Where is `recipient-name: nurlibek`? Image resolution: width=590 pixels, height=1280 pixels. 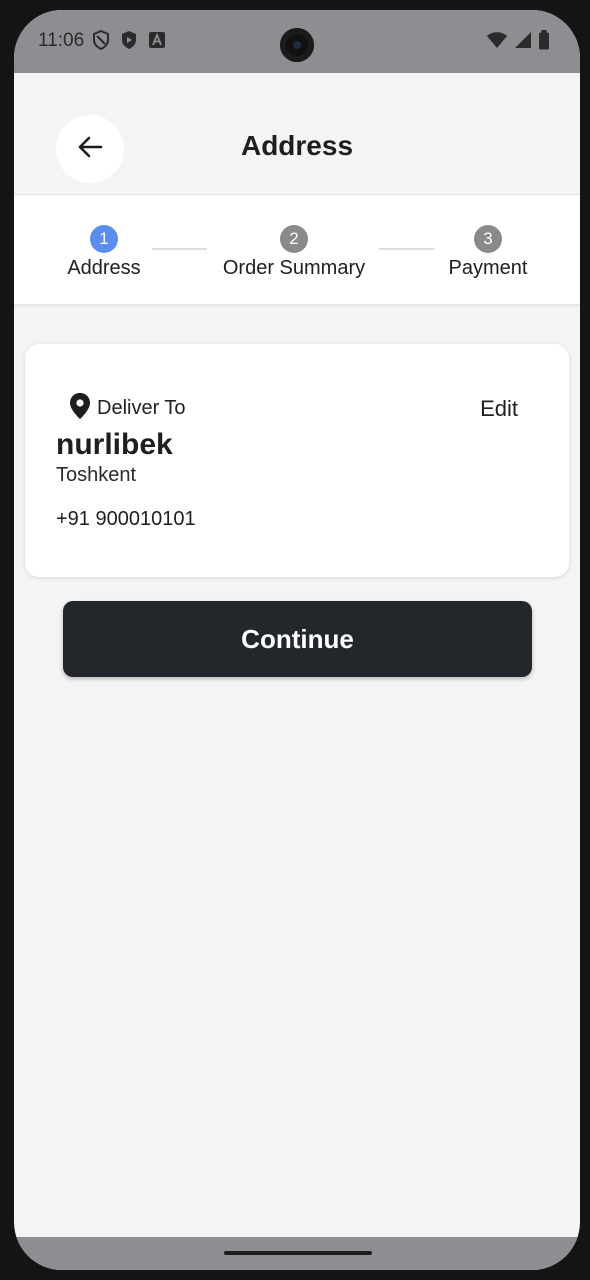 recipient-name: nurlibek is located at coordinates (114, 444).